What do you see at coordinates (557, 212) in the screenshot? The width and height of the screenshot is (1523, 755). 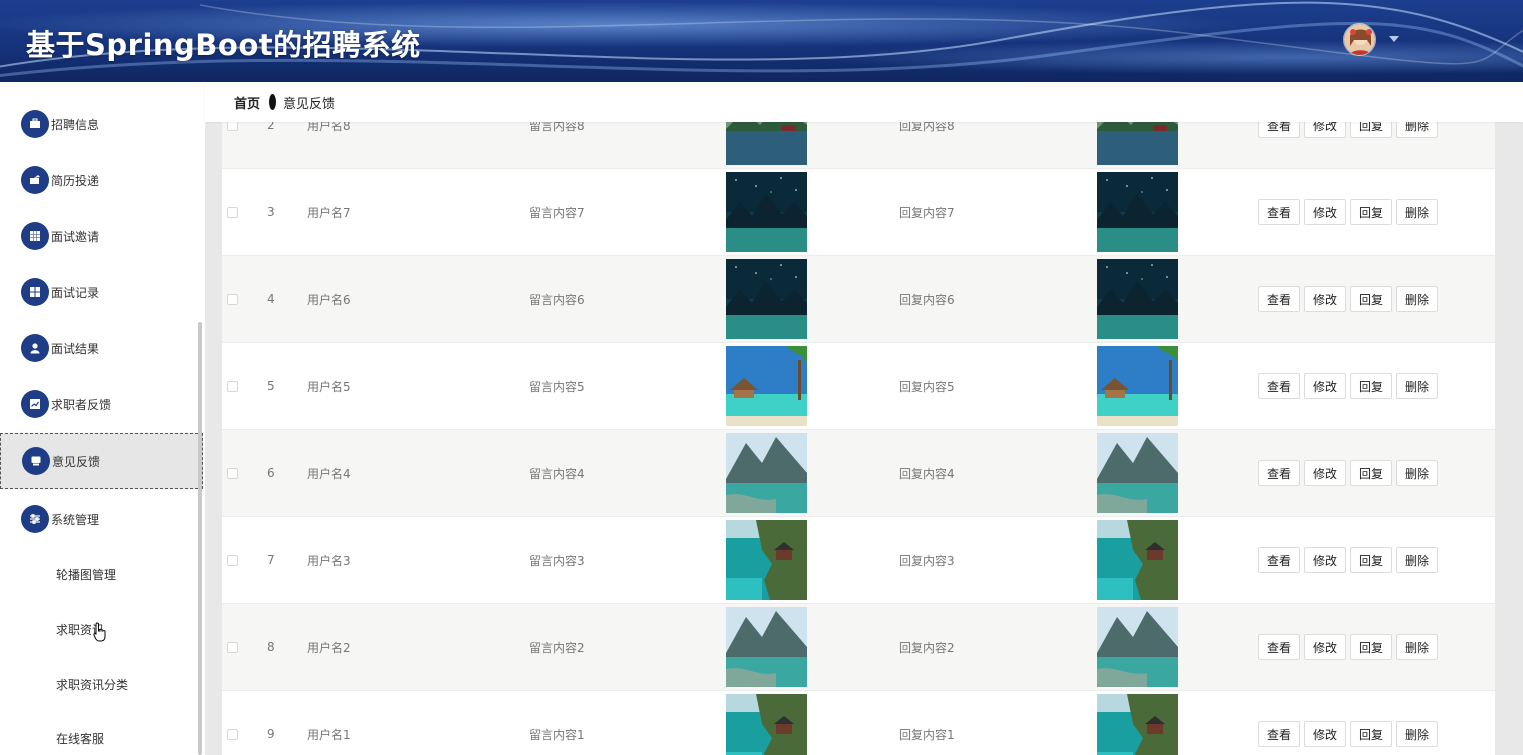 I see `row-message: 留言内容7` at bounding box center [557, 212].